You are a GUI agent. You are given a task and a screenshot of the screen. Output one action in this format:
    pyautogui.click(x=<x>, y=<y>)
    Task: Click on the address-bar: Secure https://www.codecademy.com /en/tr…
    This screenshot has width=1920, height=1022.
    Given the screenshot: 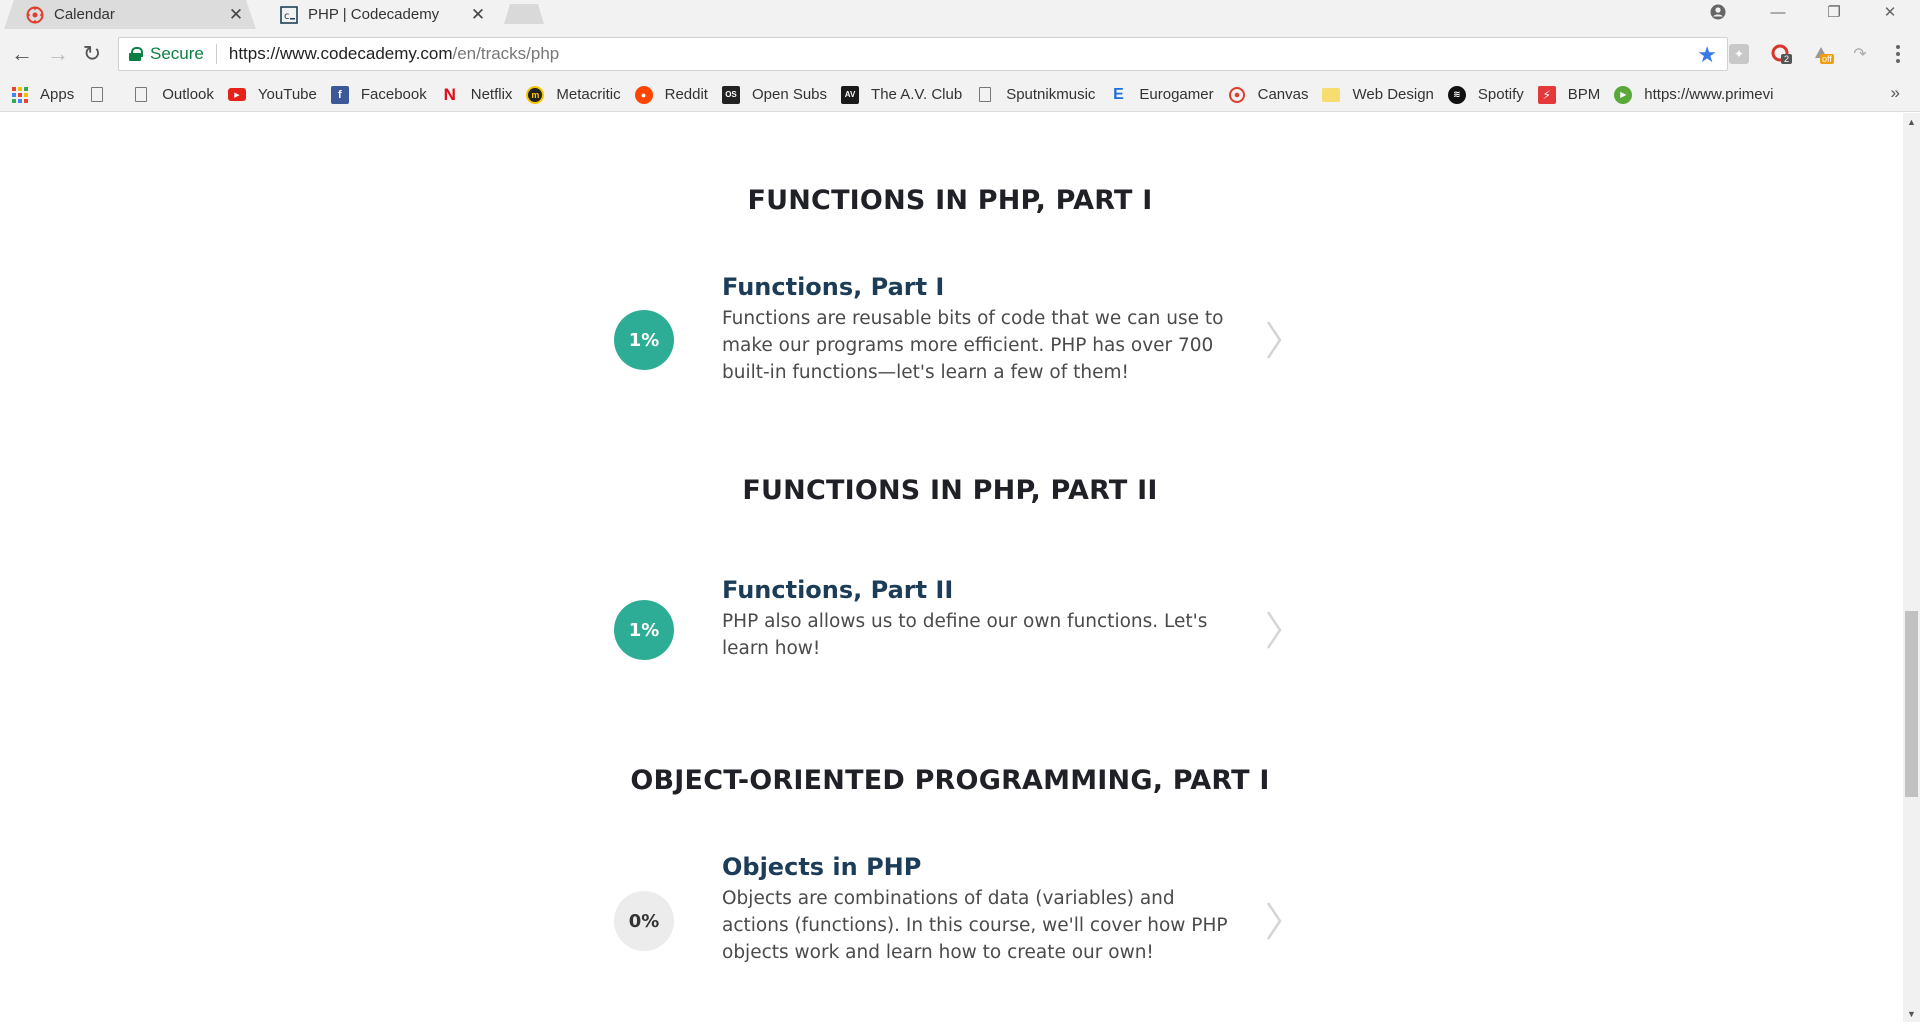 What is the action you would take?
    pyautogui.click(x=923, y=54)
    